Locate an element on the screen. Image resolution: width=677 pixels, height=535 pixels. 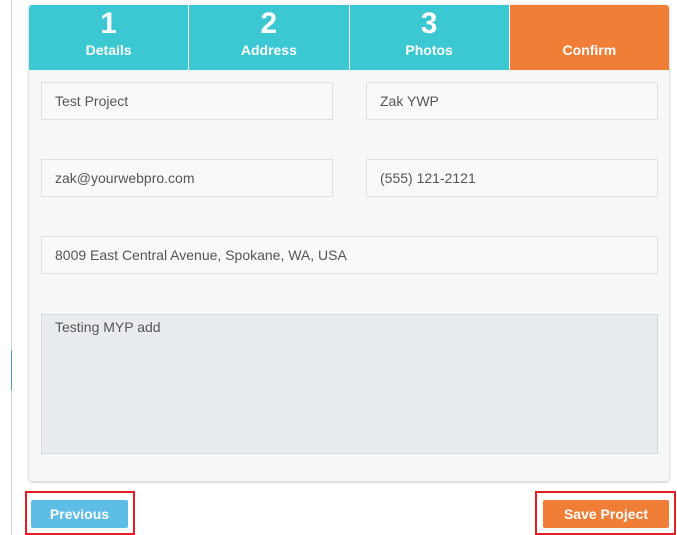
step-label: Address is located at coordinates (268, 50).